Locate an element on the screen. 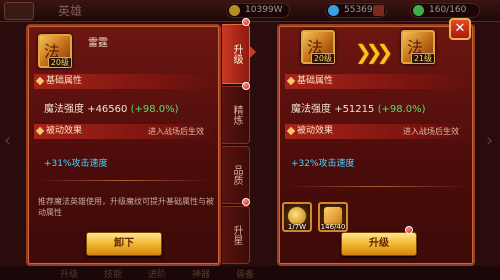 This screenshot has width=500, height=280. rune-next-level-badge: 21级 is located at coordinates (422, 58).